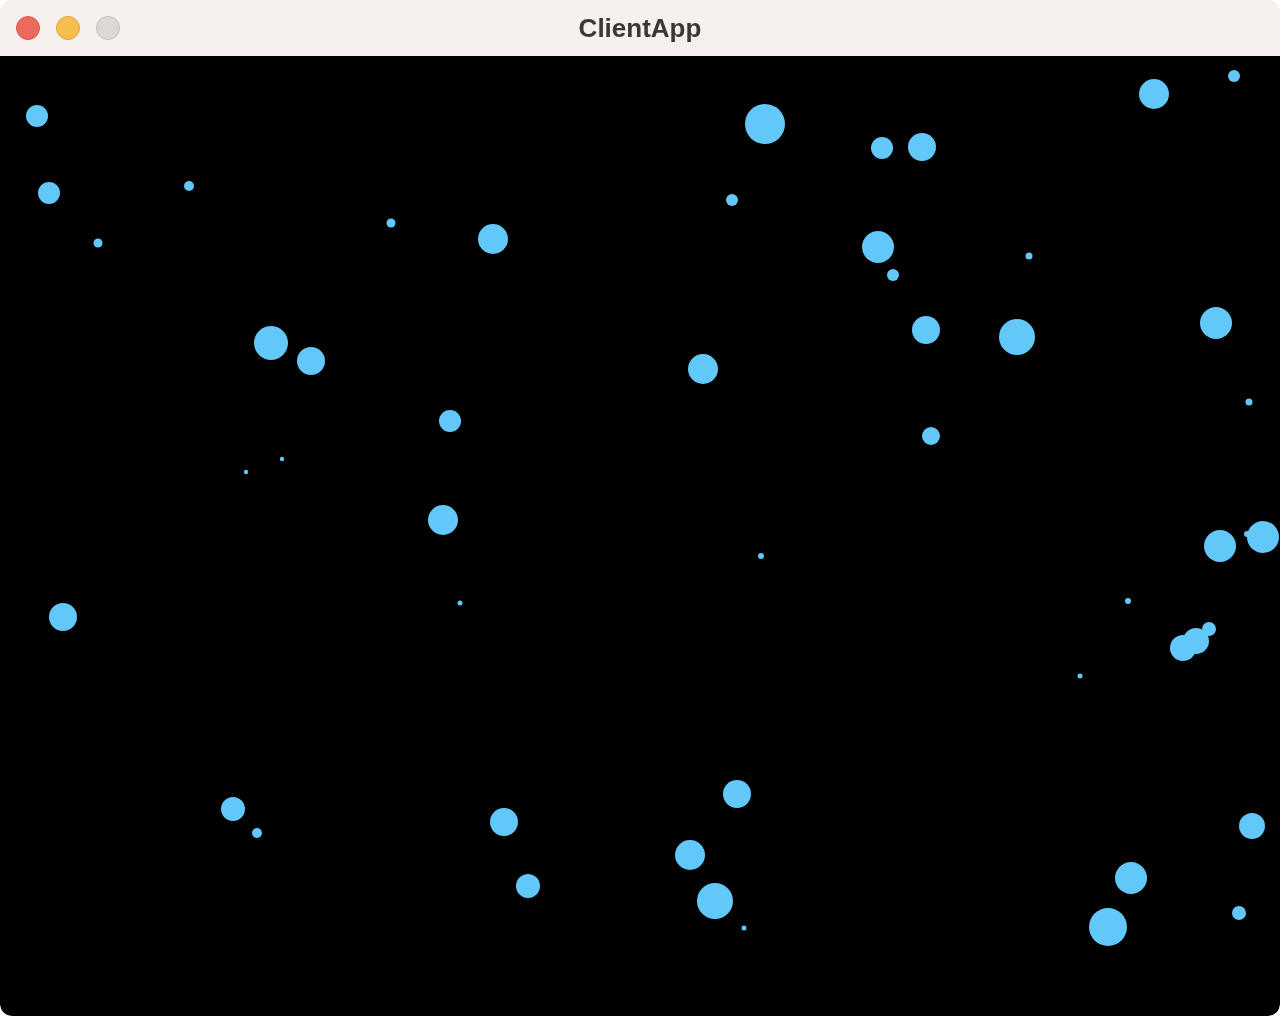 This screenshot has height=1016, width=1280. Describe the element at coordinates (68, 28) in the screenshot. I see `minimize-button` at that location.